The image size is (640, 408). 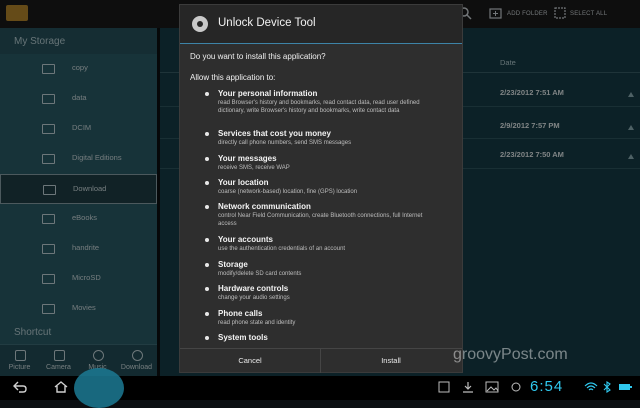 I want to click on bluetooth-icon, so click(x=607, y=387).